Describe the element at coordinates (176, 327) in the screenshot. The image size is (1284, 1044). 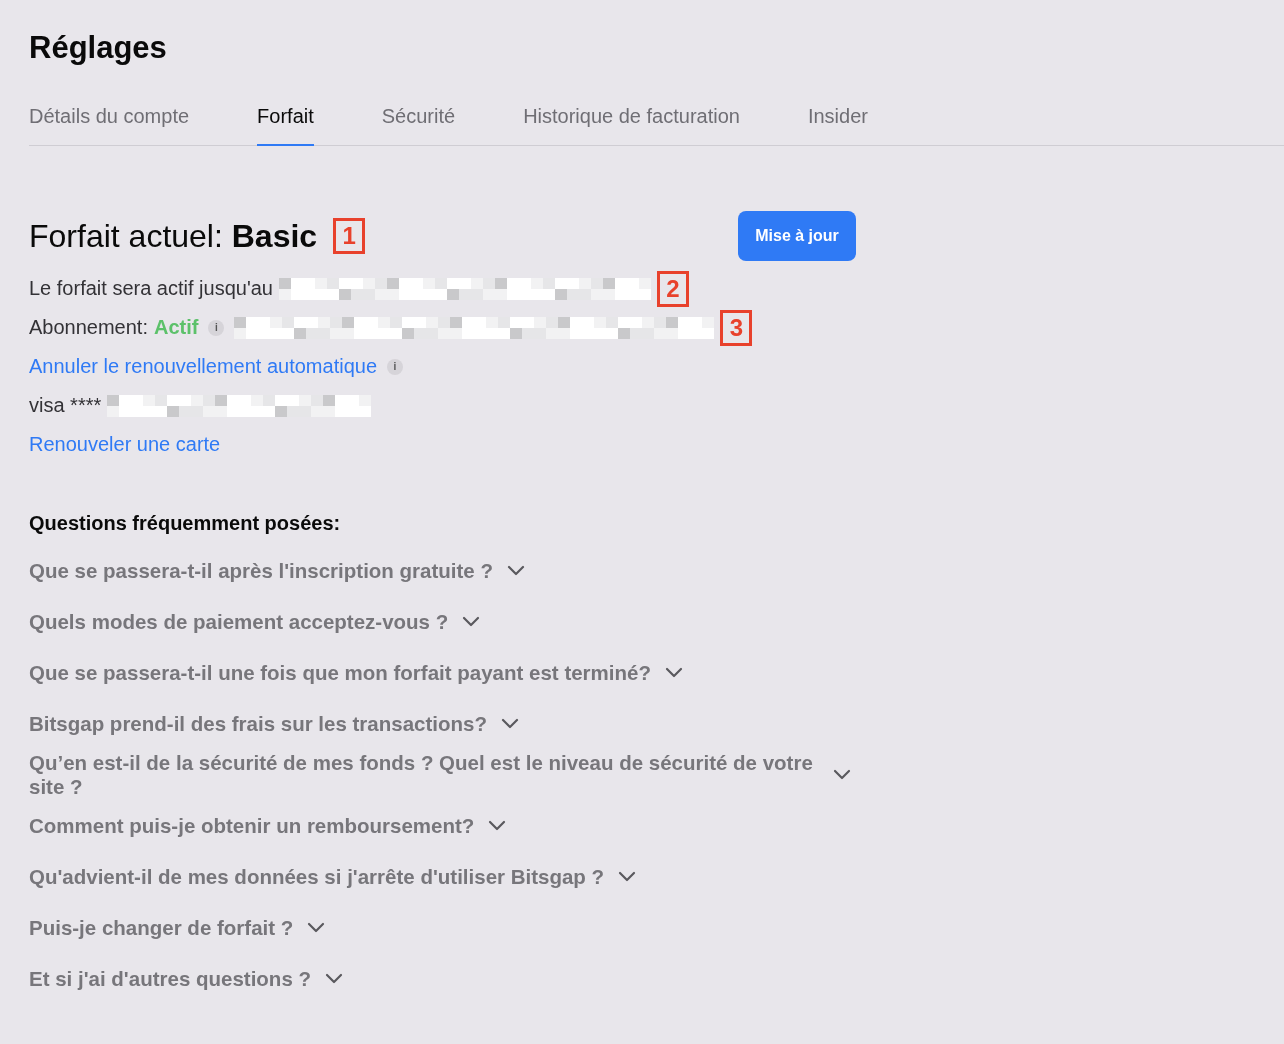
I see `status-text: Actif` at that location.